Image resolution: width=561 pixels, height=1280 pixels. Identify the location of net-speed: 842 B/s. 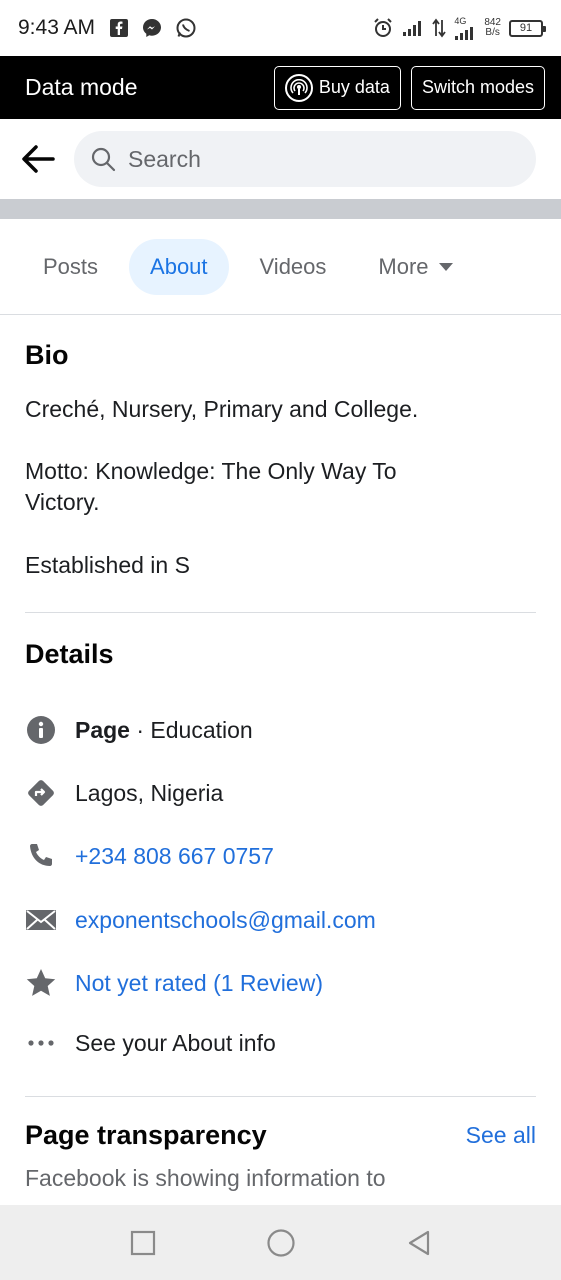
(492, 28).